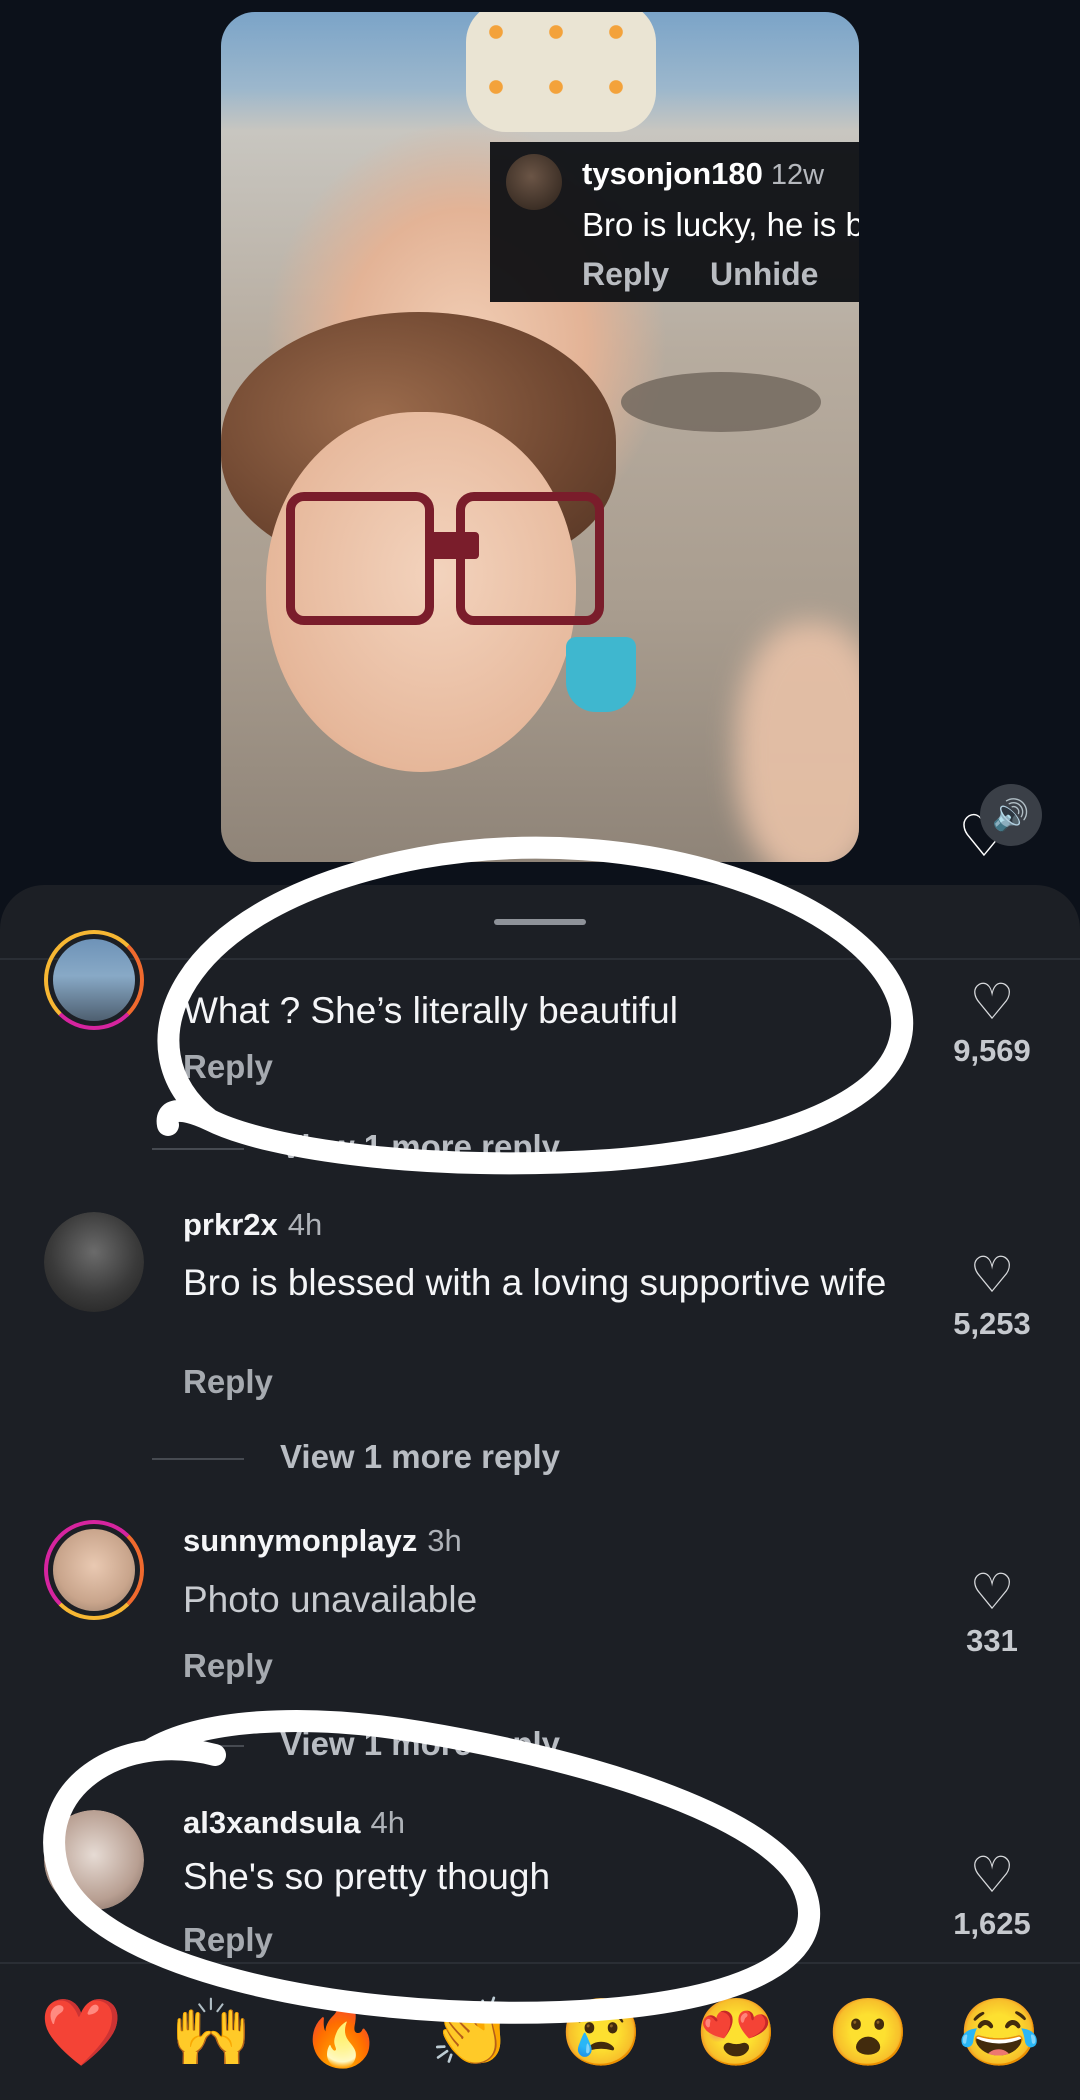 The height and width of the screenshot is (2100, 1080). What do you see at coordinates (797, 742) in the screenshot?
I see `blurred-child` at bounding box center [797, 742].